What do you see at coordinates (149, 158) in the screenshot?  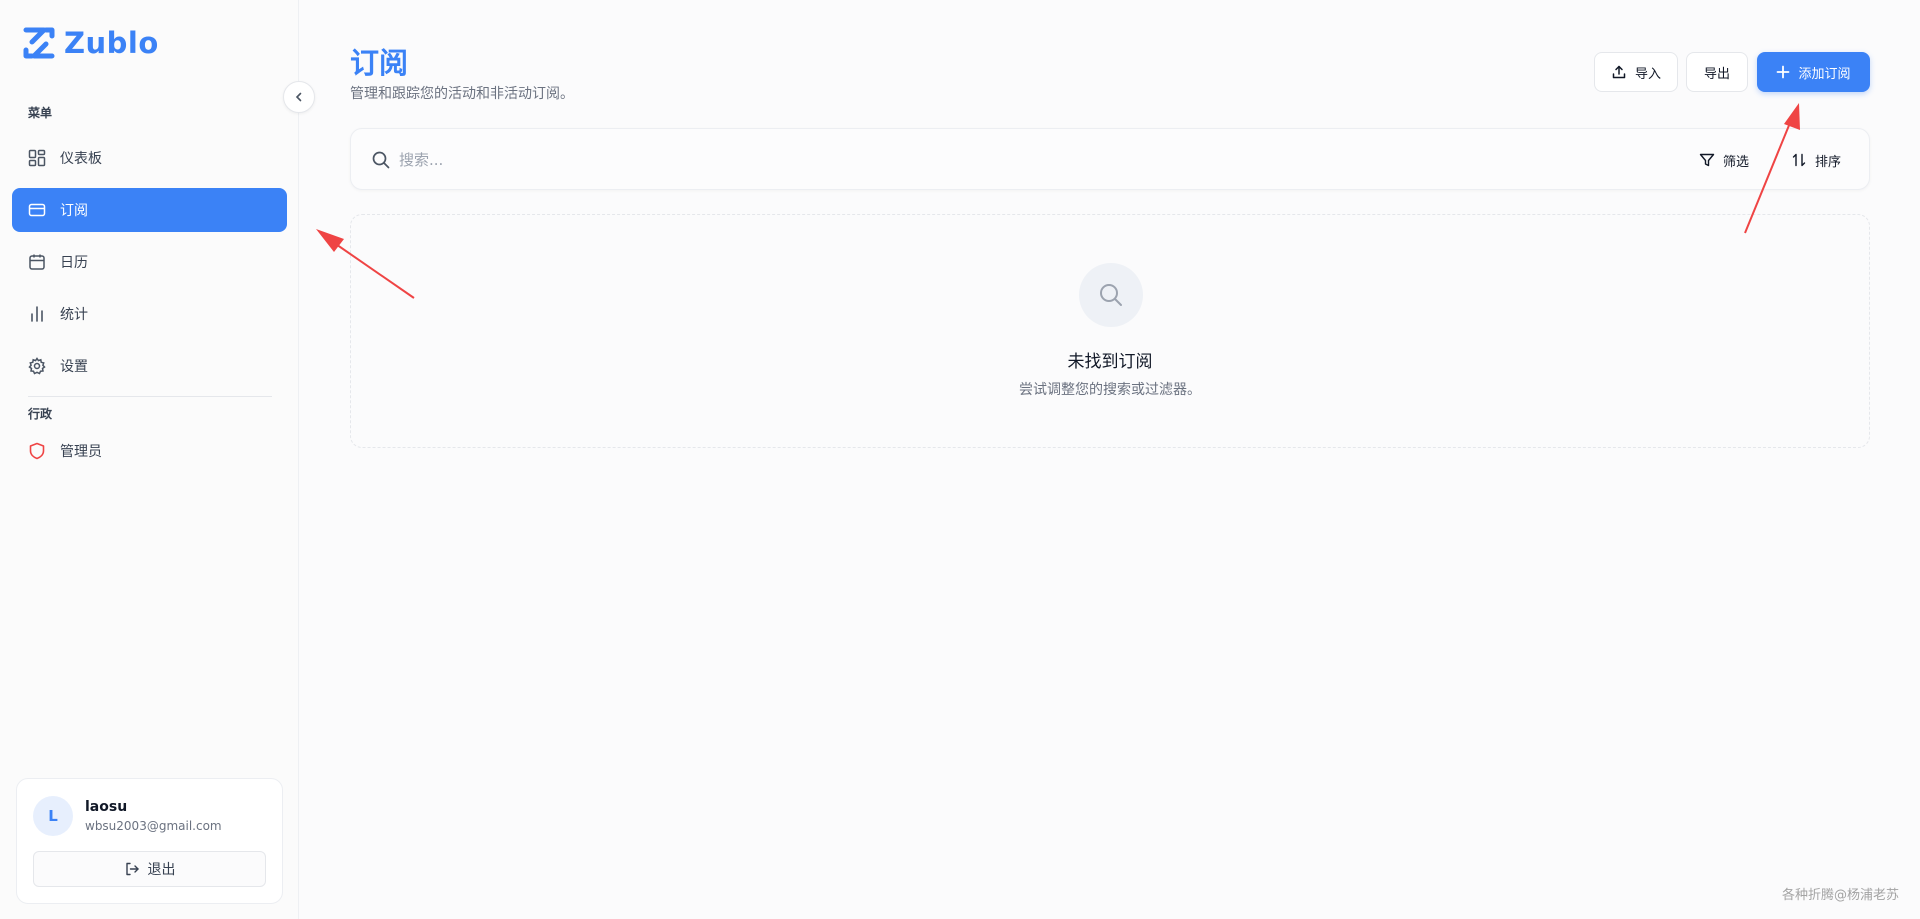 I see `sidebar-item-dashboard: 仪表板` at bounding box center [149, 158].